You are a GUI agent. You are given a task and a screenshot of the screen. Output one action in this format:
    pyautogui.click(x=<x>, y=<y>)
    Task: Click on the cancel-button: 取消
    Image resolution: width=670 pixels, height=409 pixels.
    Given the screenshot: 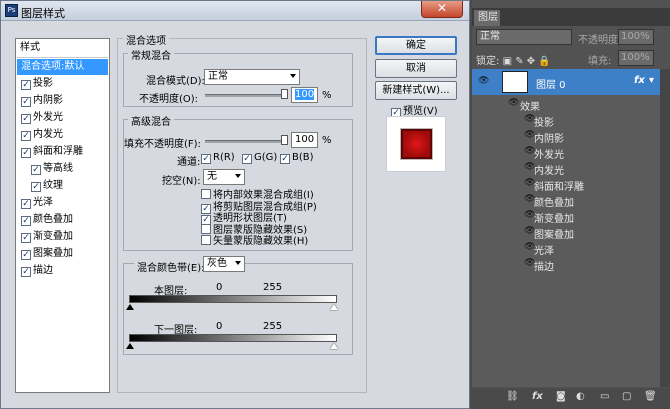 What is the action you would take?
    pyautogui.click(x=416, y=68)
    